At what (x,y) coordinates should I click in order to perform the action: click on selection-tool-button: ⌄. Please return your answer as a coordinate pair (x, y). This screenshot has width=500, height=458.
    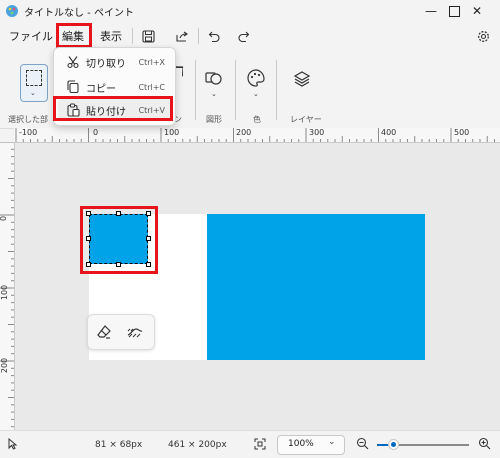
    Looking at the image, I should click on (34, 83).